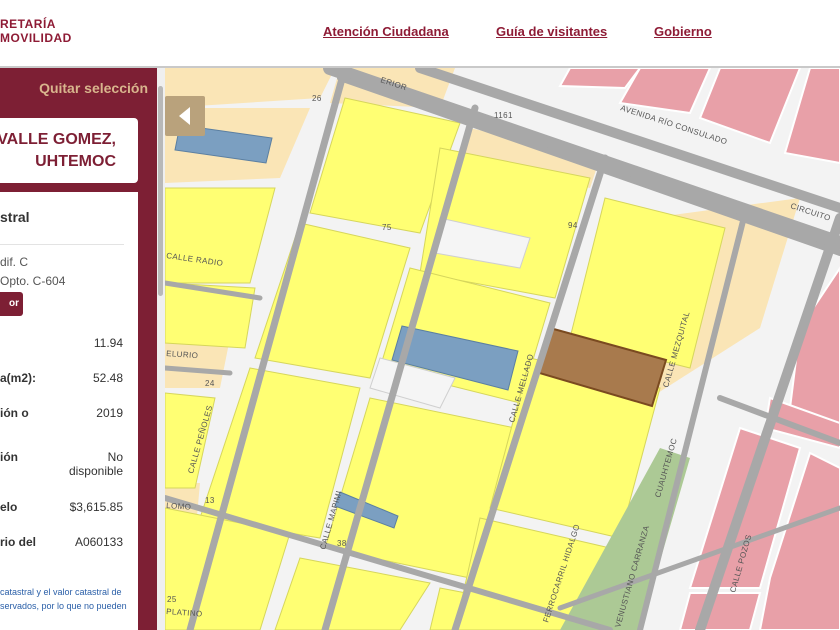 The image size is (840, 630). I want to click on nav-gobierno: Gobierno, so click(683, 31).